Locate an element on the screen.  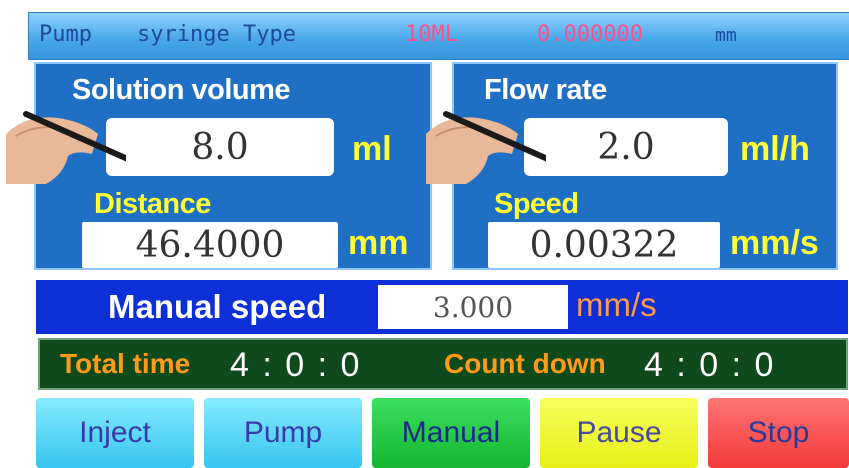
inject-button: Inject is located at coordinates (115, 433).